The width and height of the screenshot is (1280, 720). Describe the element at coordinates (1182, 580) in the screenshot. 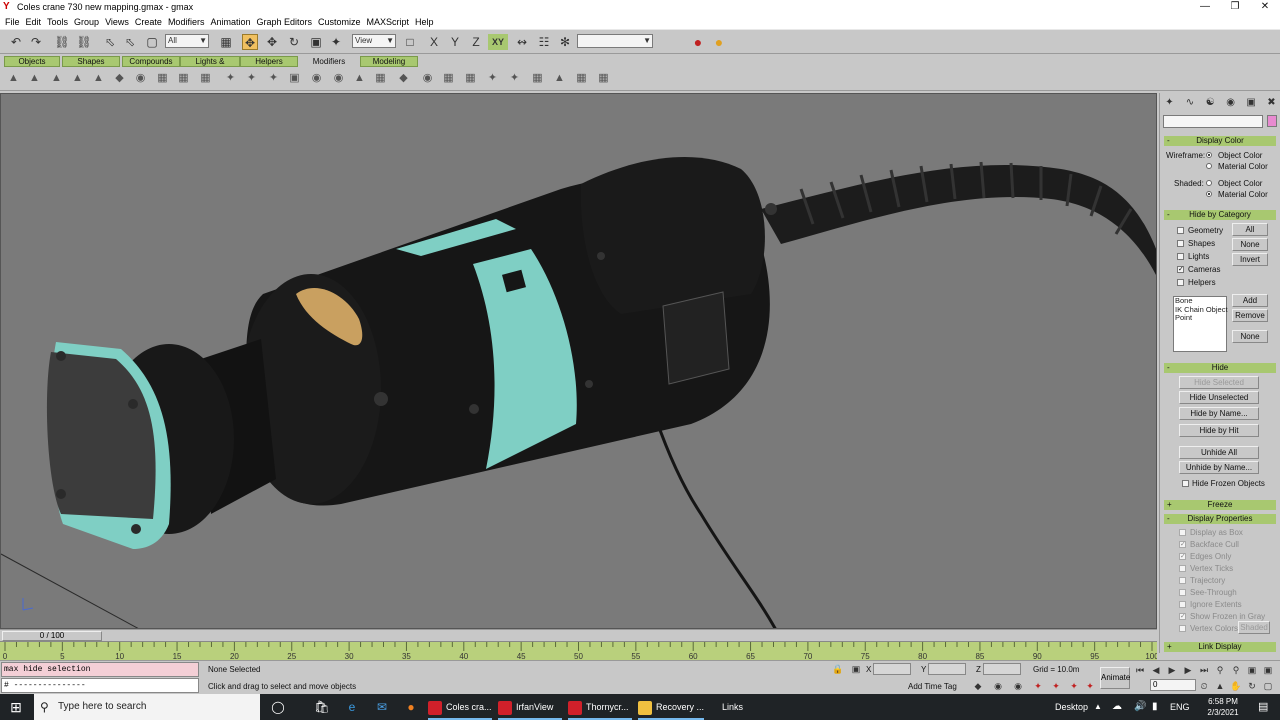

I see `trajectory-checkbox` at that location.